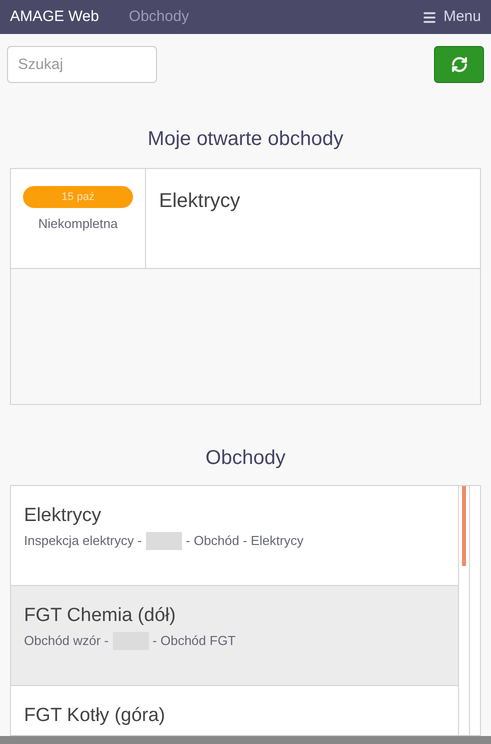 The height and width of the screenshot is (744, 491). What do you see at coordinates (245, 541) in the screenshot?
I see `round-description: - Obchód - Elektrycy` at bounding box center [245, 541].